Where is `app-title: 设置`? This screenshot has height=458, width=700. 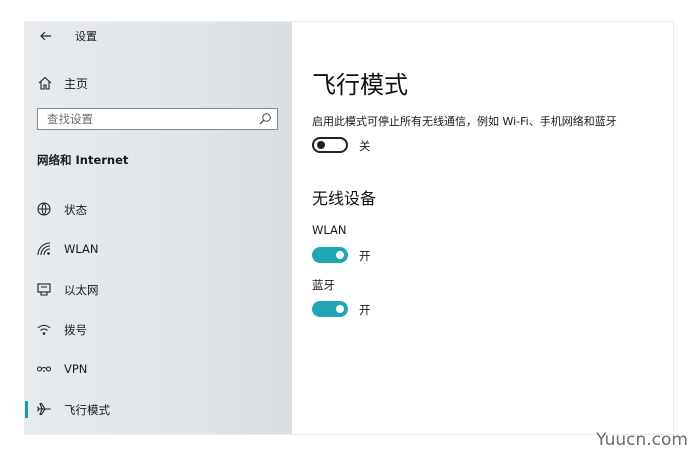
app-title: 设置 is located at coordinates (86, 36).